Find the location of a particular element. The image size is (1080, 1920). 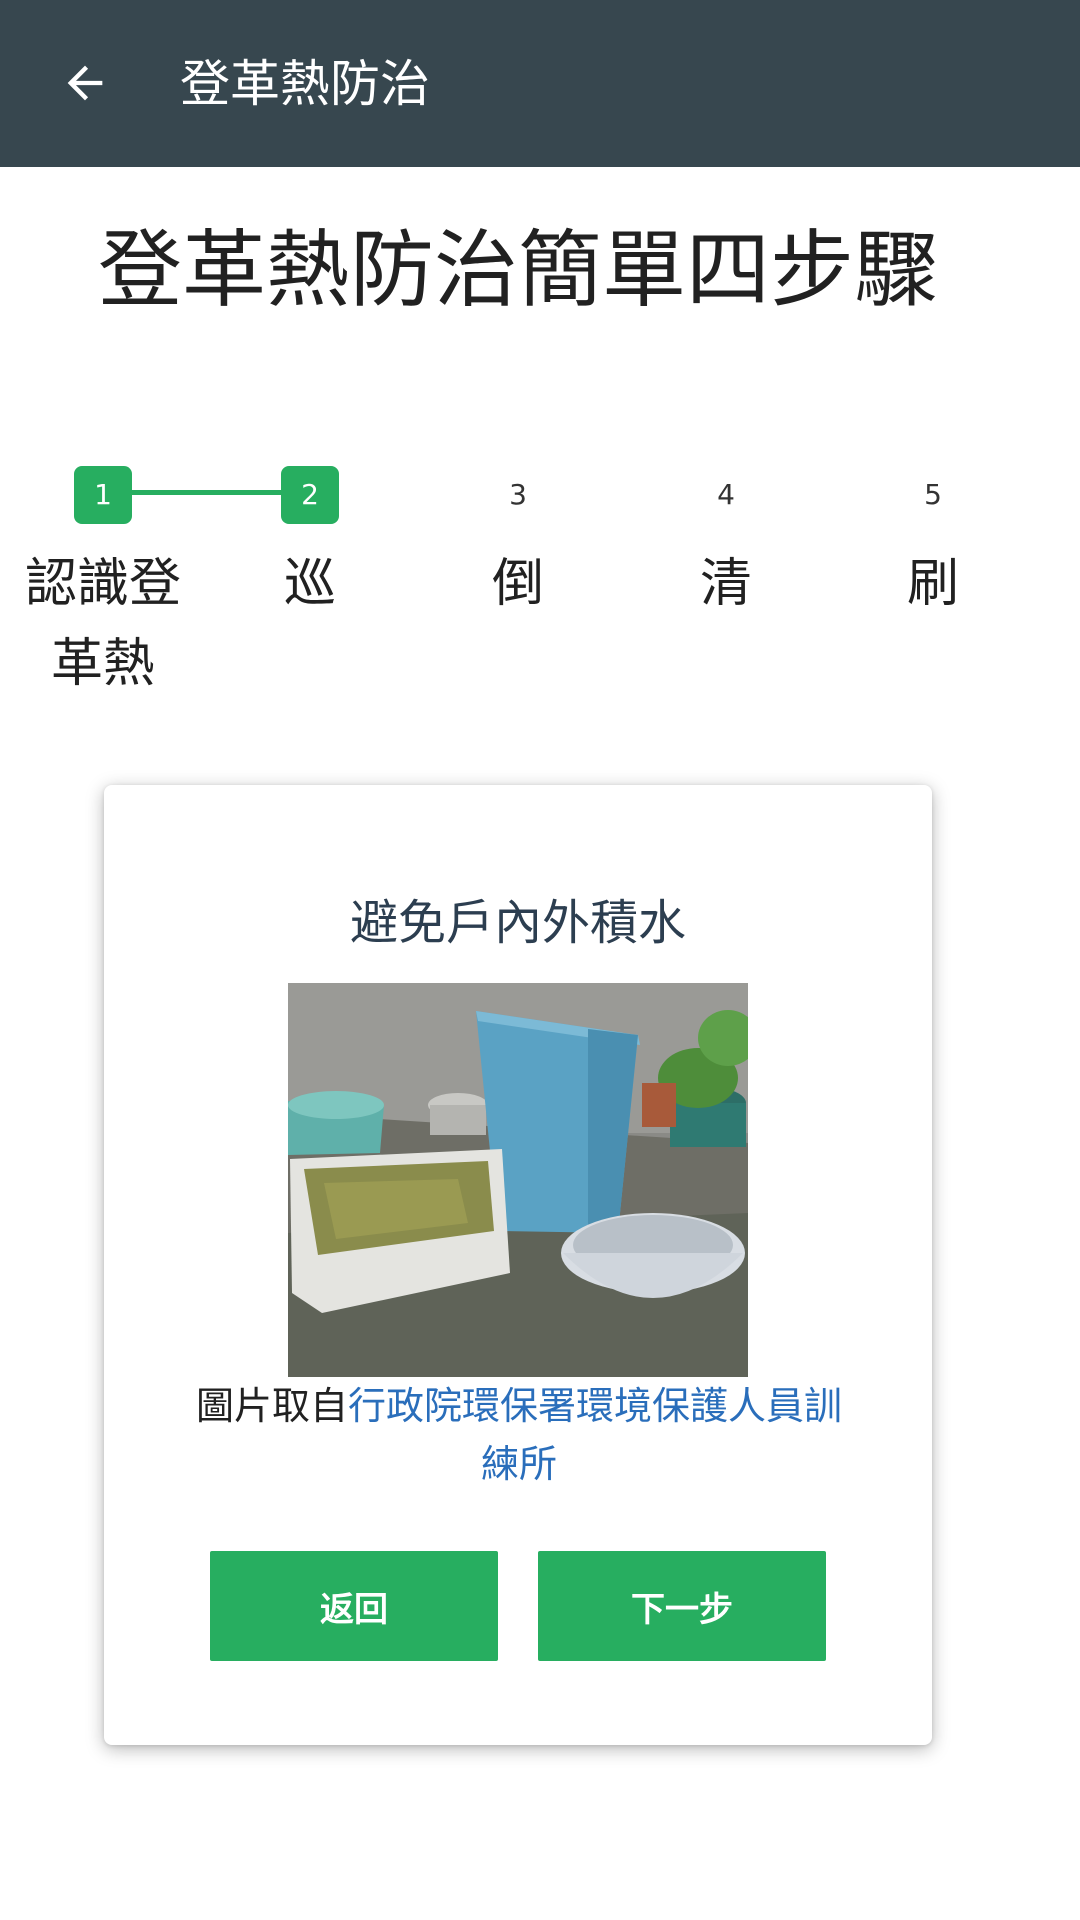

app-bar-title: 登革熱防治 is located at coordinates (305, 84).